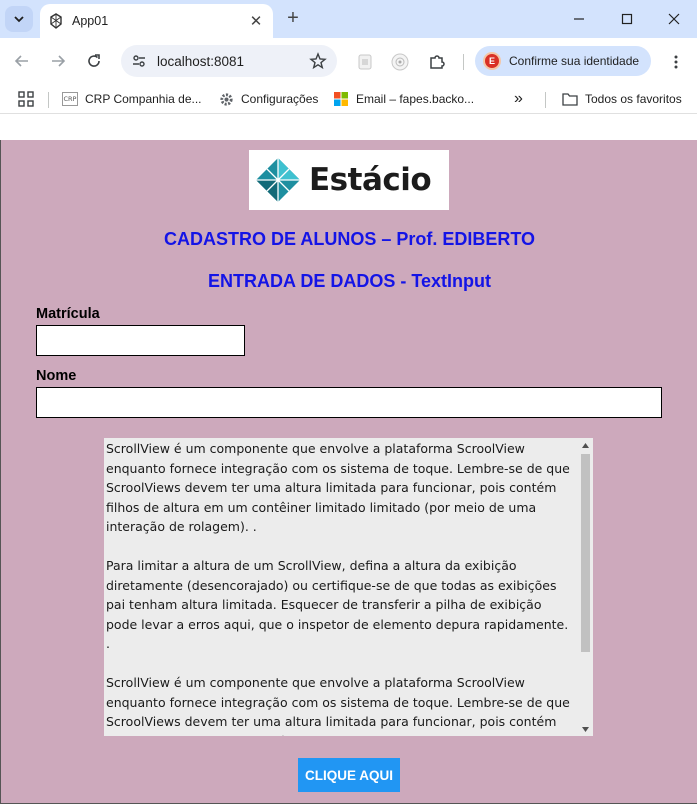 The image size is (697, 804). I want to click on maximize-button, so click(627, 19).